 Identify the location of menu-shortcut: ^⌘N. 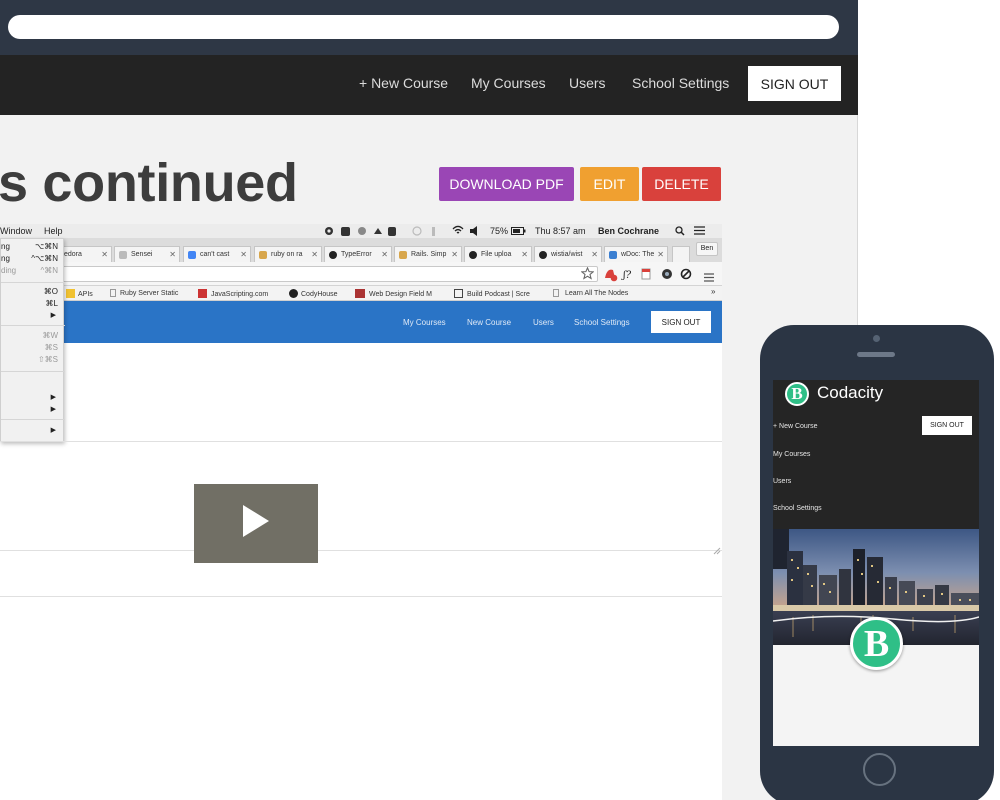
(49, 270).